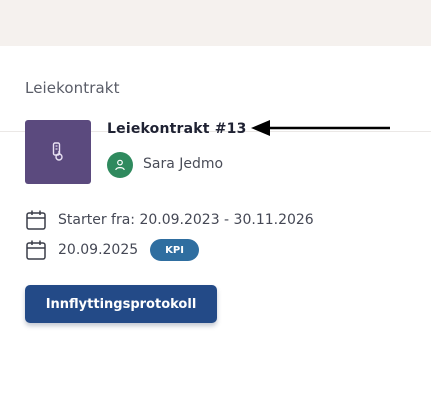  I want to click on avatar, so click(120, 165).